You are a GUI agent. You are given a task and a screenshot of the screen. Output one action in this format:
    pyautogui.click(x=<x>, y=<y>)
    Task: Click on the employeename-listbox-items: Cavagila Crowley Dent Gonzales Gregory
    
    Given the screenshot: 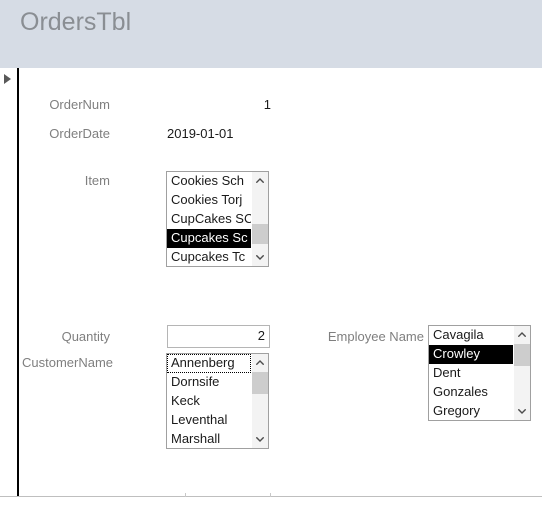 What is the action you would take?
    pyautogui.click(x=471, y=373)
    